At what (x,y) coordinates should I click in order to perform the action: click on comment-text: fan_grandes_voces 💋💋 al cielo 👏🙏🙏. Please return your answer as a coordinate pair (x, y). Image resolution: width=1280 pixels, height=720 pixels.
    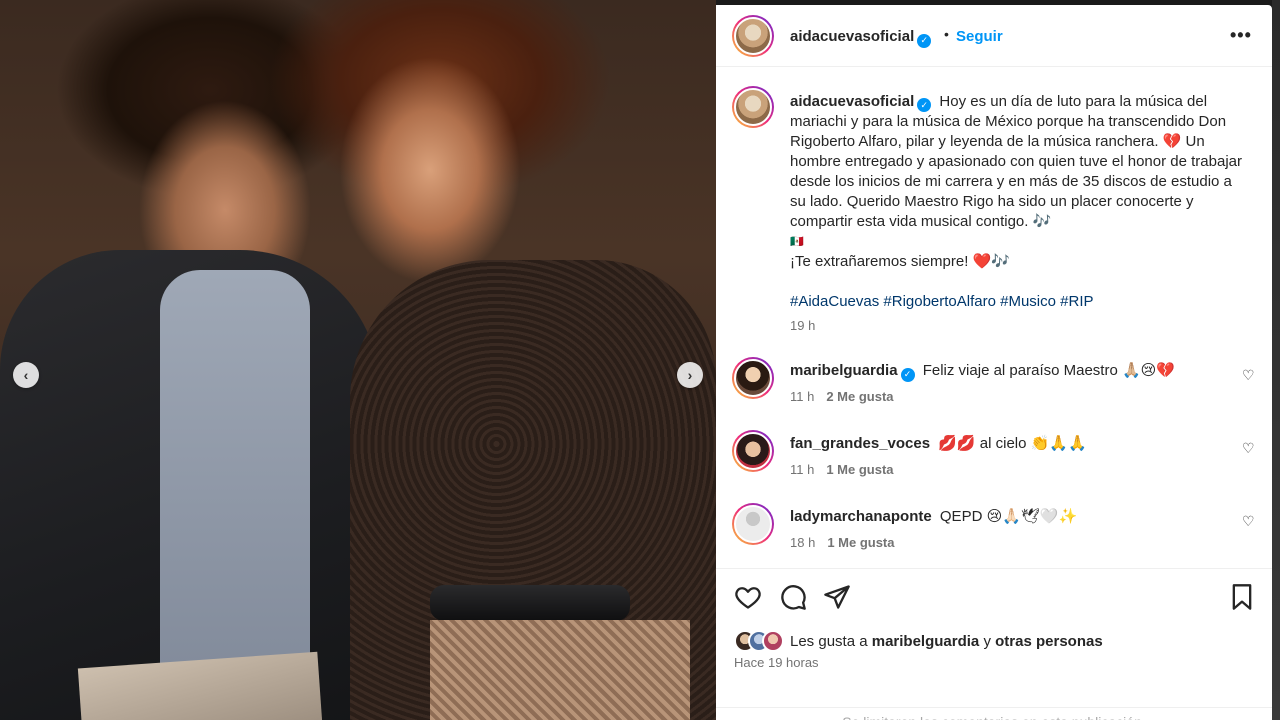
    Looking at the image, I should click on (938, 443).